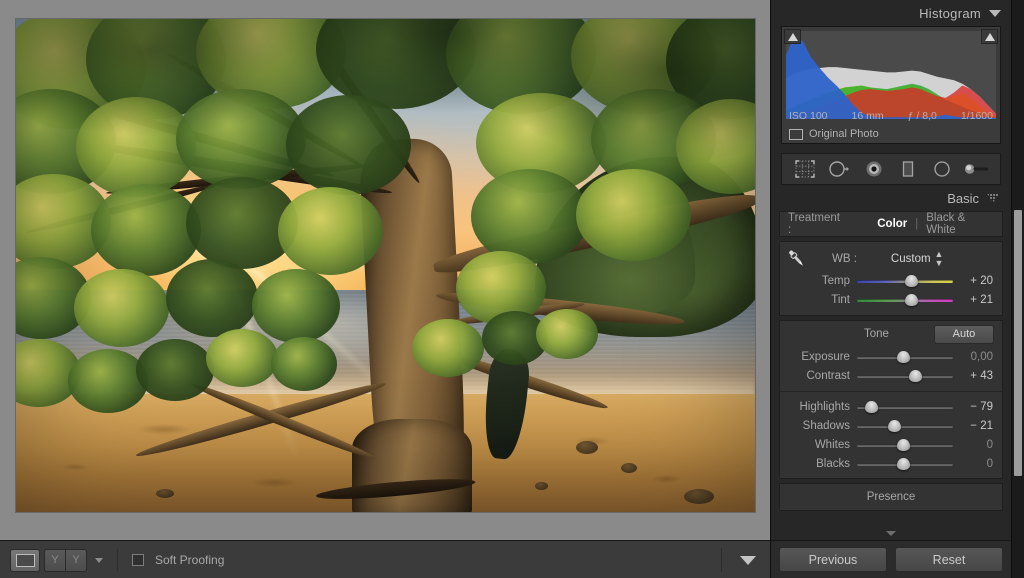 The image size is (1024, 578). What do you see at coordinates (939, 259) in the screenshot?
I see `up-down-arrows-icon: ▲ ▼` at bounding box center [939, 259].